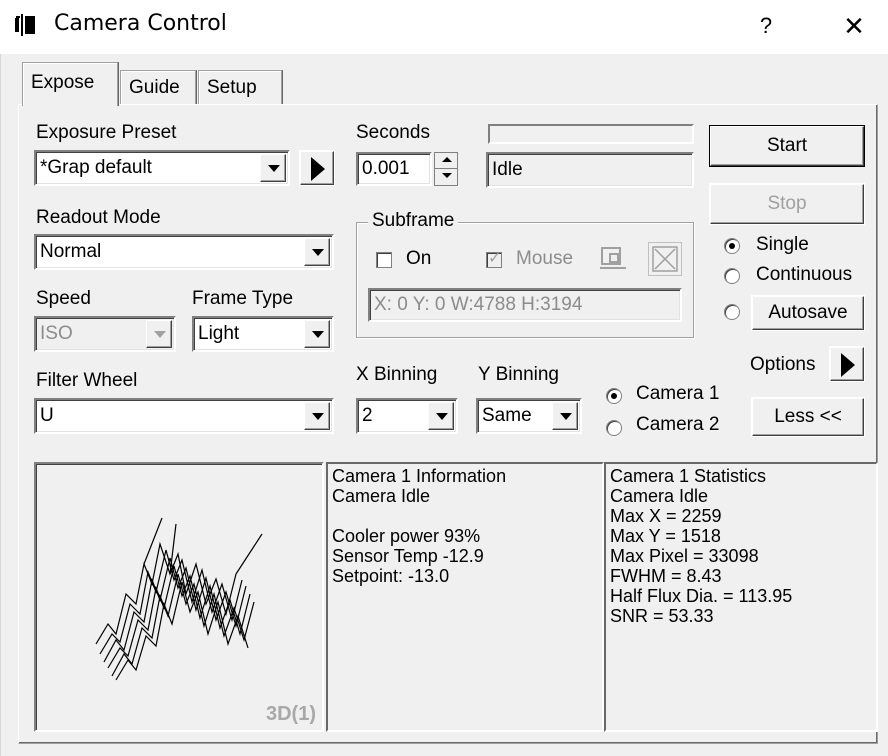  Describe the element at coordinates (659, 496) in the screenshot. I see `stats-line: Camera Idle` at that location.